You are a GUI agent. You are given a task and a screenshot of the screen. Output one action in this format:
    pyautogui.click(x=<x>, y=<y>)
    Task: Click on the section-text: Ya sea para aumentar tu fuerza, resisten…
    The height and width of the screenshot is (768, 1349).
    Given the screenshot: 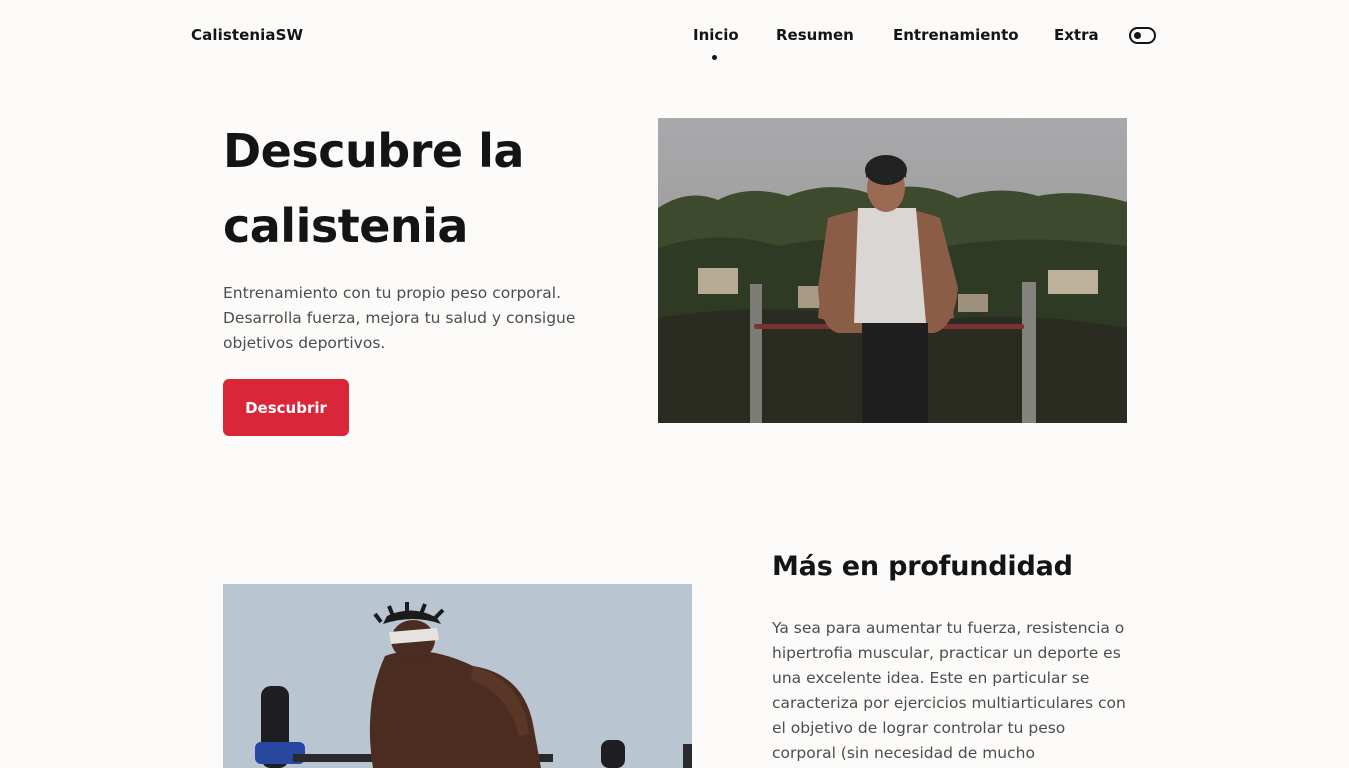 What is the action you would take?
    pyautogui.click(x=949, y=690)
    